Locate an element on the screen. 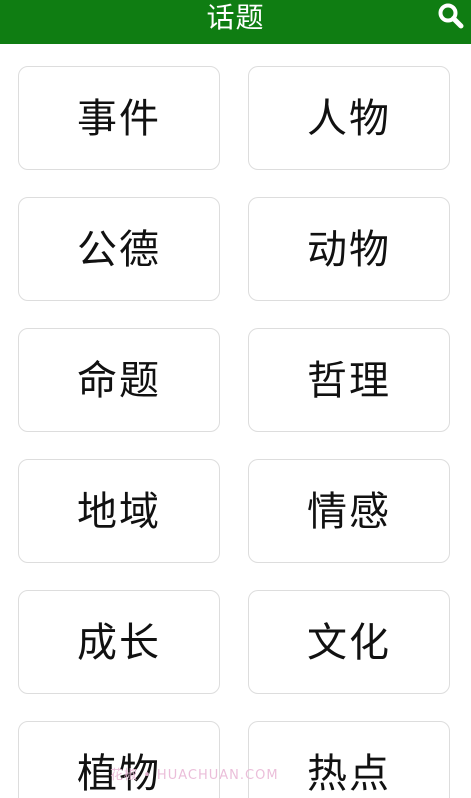 The image size is (471, 798). topic-card-public-morality: 公德 is located at coordinates (119, 249).